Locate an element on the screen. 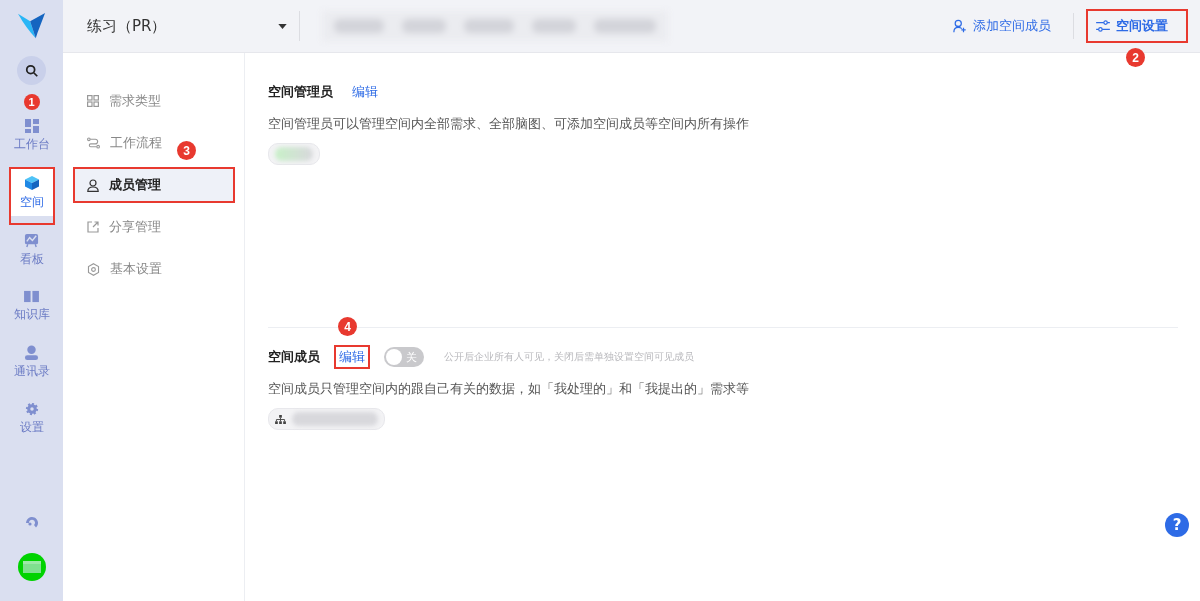  annotation-badge: 3 is located at coordinates (186, 150).